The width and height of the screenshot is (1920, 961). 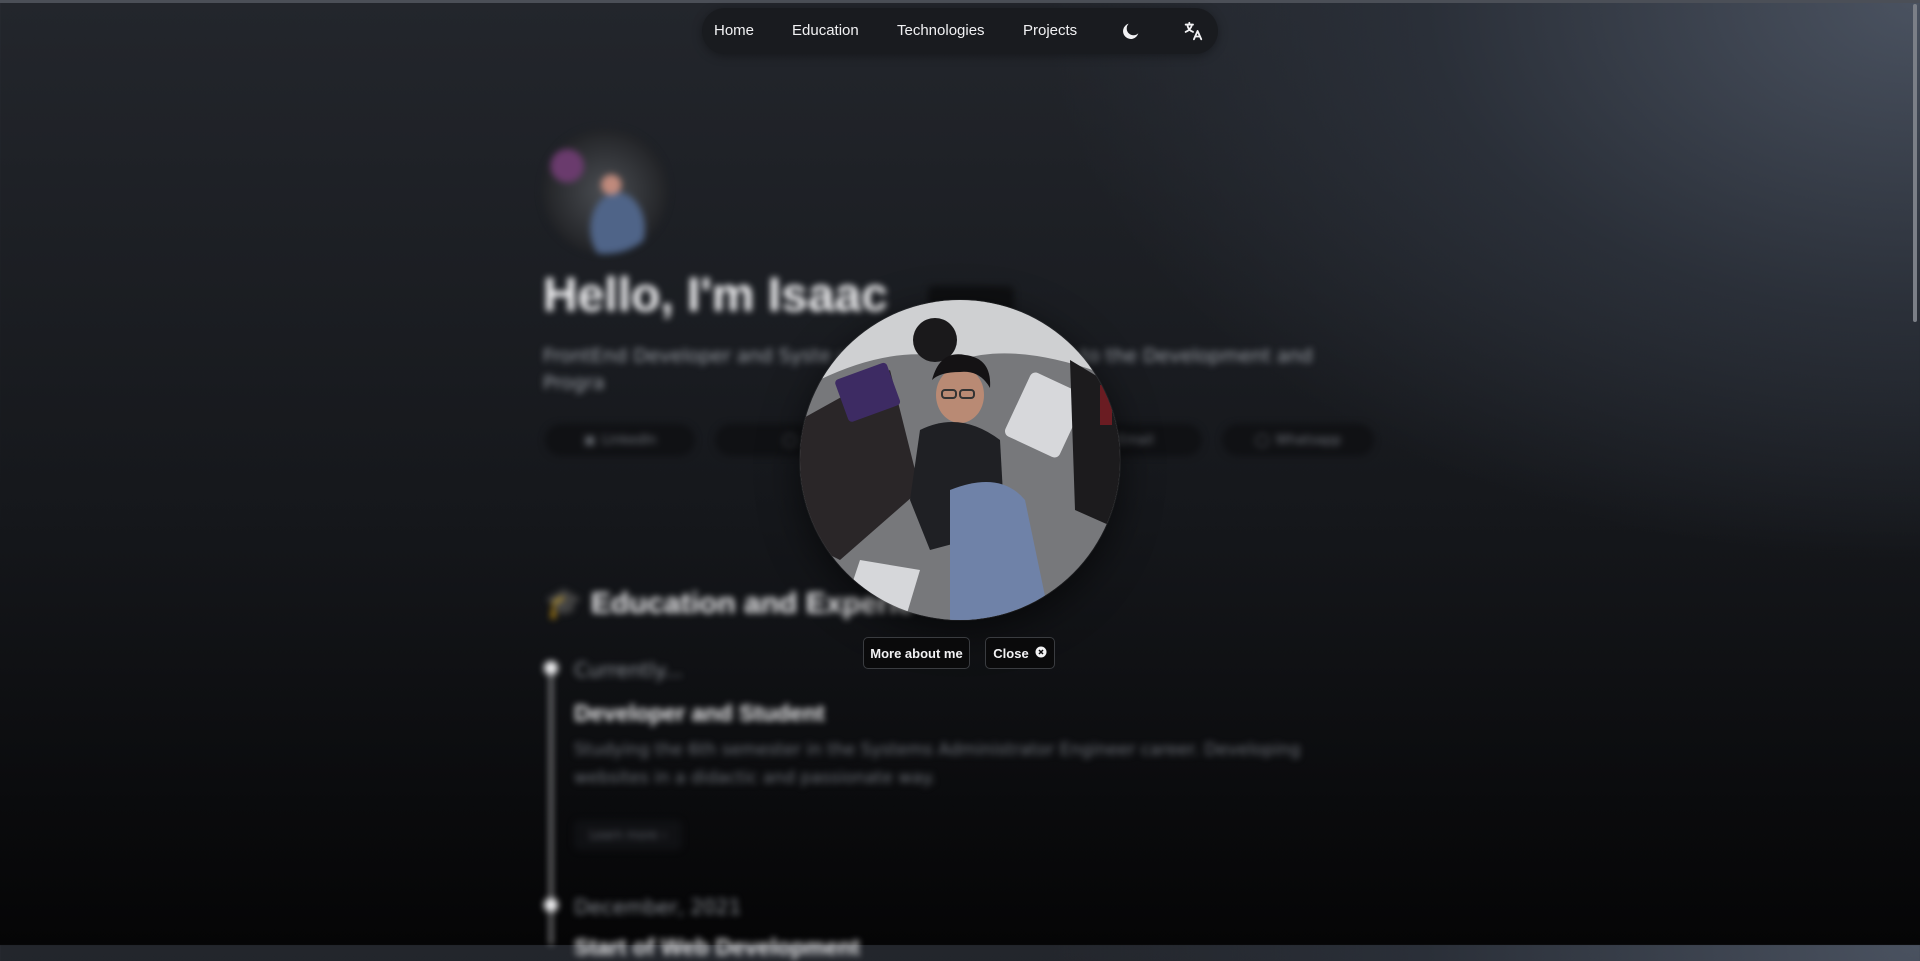 What do you see at coordinates (699, 713) in the screenshot?
I see `timeline-title: Developer and Student` at bounding box center [699, 713].